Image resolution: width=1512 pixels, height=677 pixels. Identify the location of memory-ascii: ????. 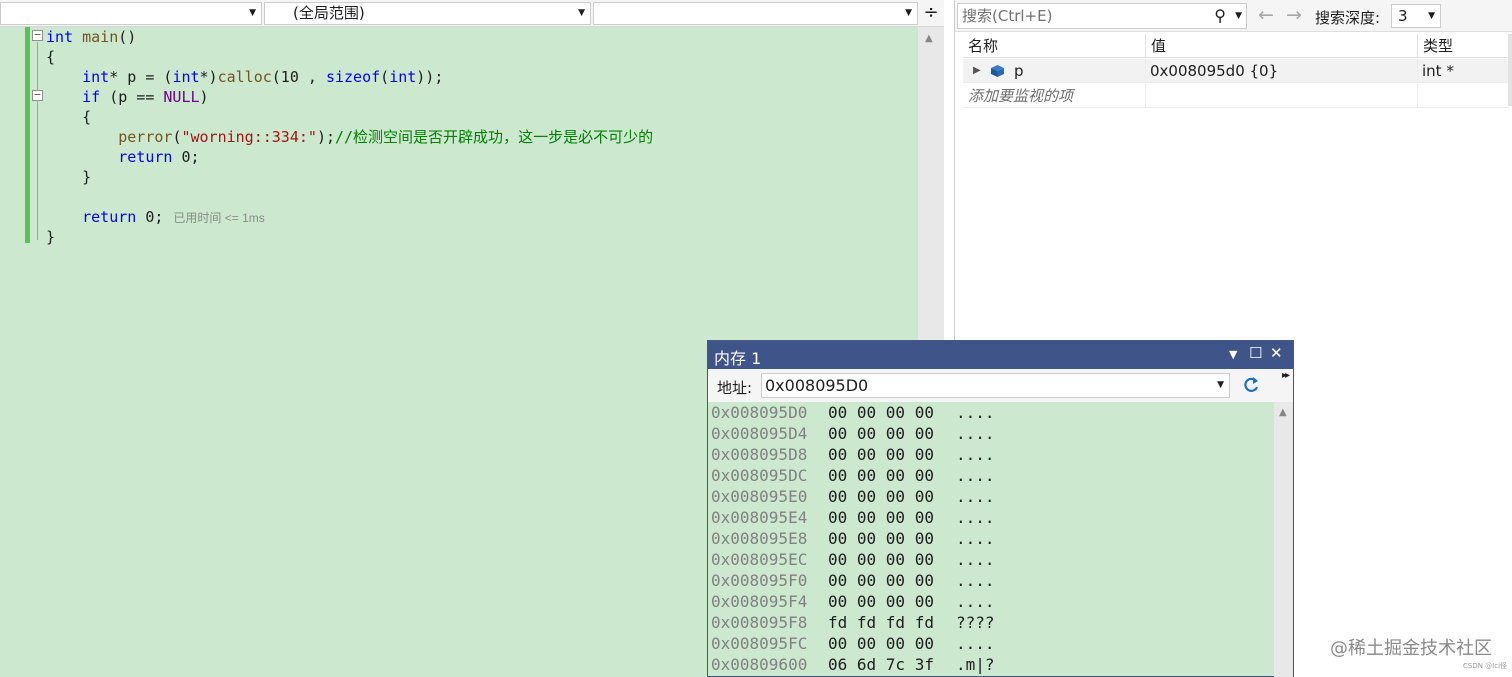
(975, 622).